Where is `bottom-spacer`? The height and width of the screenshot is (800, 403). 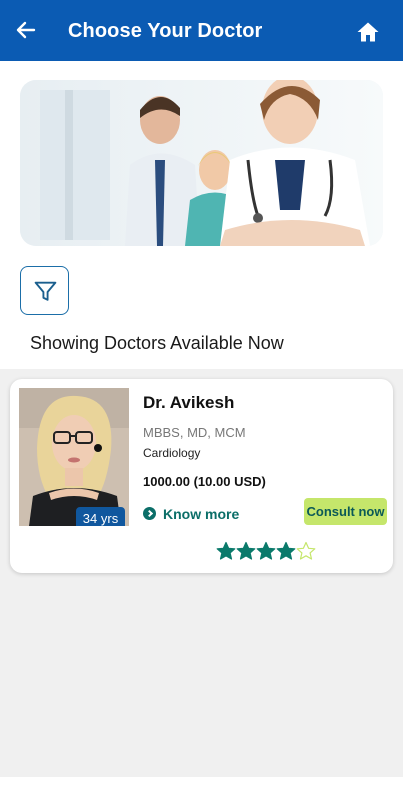 bottom-spacer is located at coordinates (201, 788).